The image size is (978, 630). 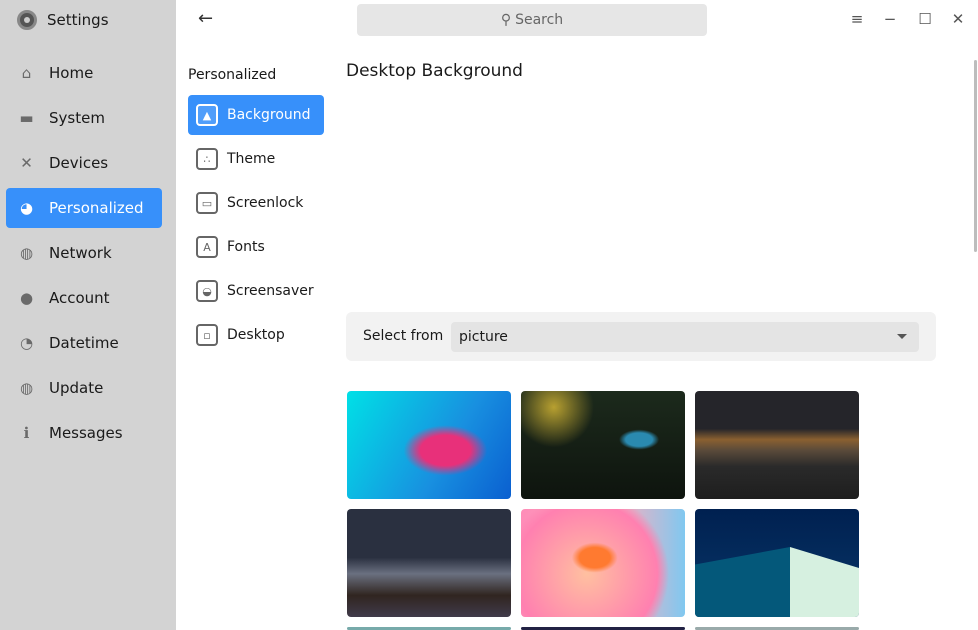 I want to click on sidebar-item-account: ● Account, so click(x=84, y=298).